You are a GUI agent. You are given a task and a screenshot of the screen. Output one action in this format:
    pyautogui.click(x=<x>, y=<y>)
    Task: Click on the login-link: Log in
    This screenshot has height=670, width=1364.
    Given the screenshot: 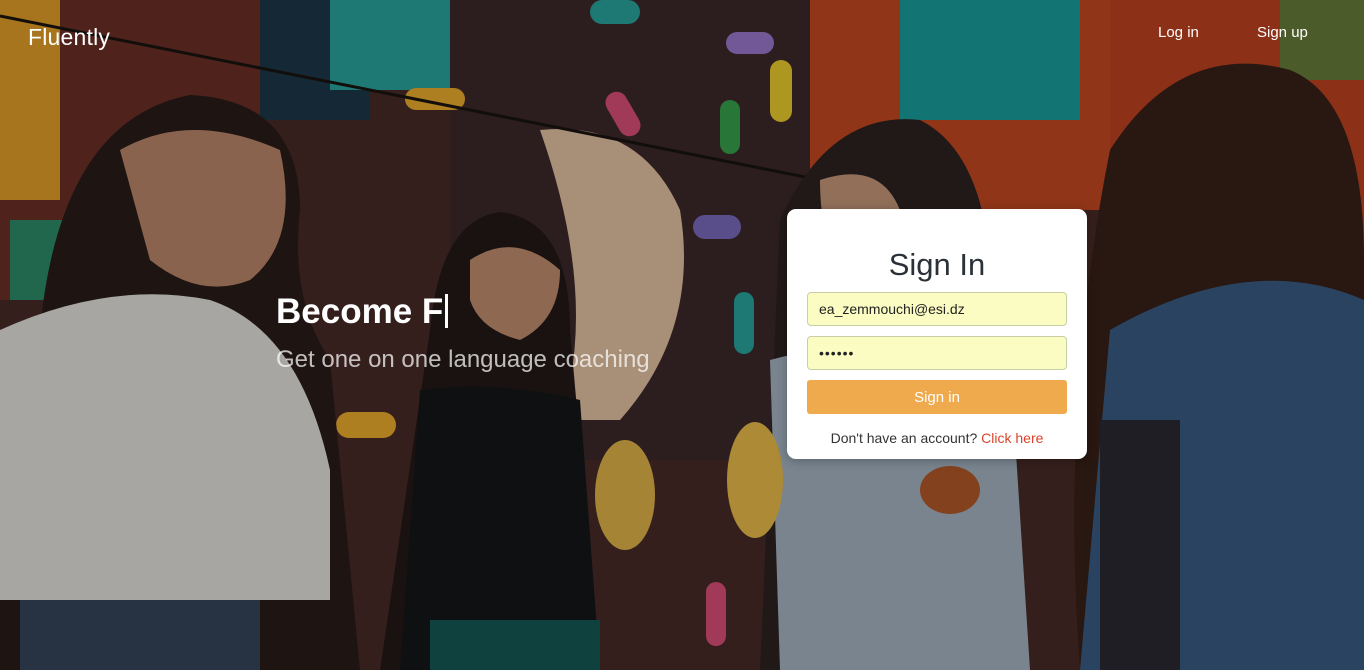 What is the action you would take?
    pyautogui.click(x=1178, y=32)
    